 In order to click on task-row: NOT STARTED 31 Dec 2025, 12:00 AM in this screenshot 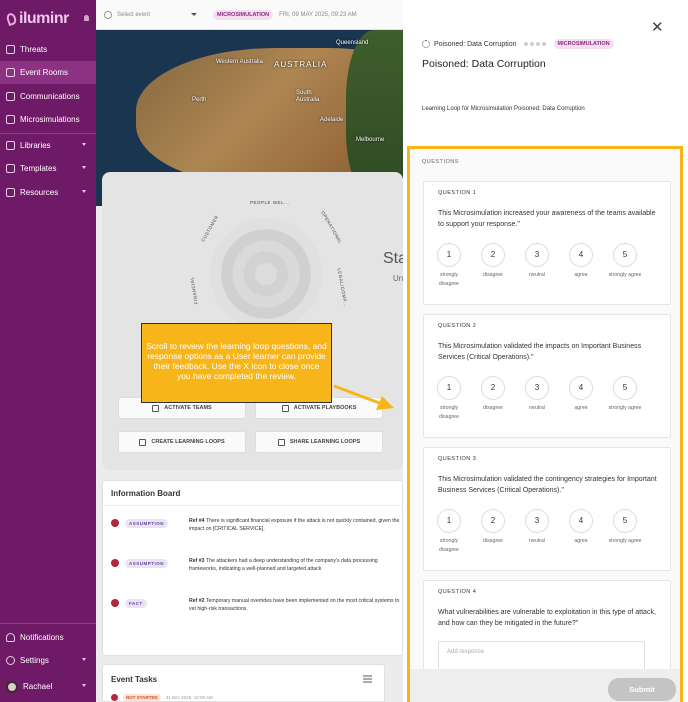, I will do `click(162, 697)`.